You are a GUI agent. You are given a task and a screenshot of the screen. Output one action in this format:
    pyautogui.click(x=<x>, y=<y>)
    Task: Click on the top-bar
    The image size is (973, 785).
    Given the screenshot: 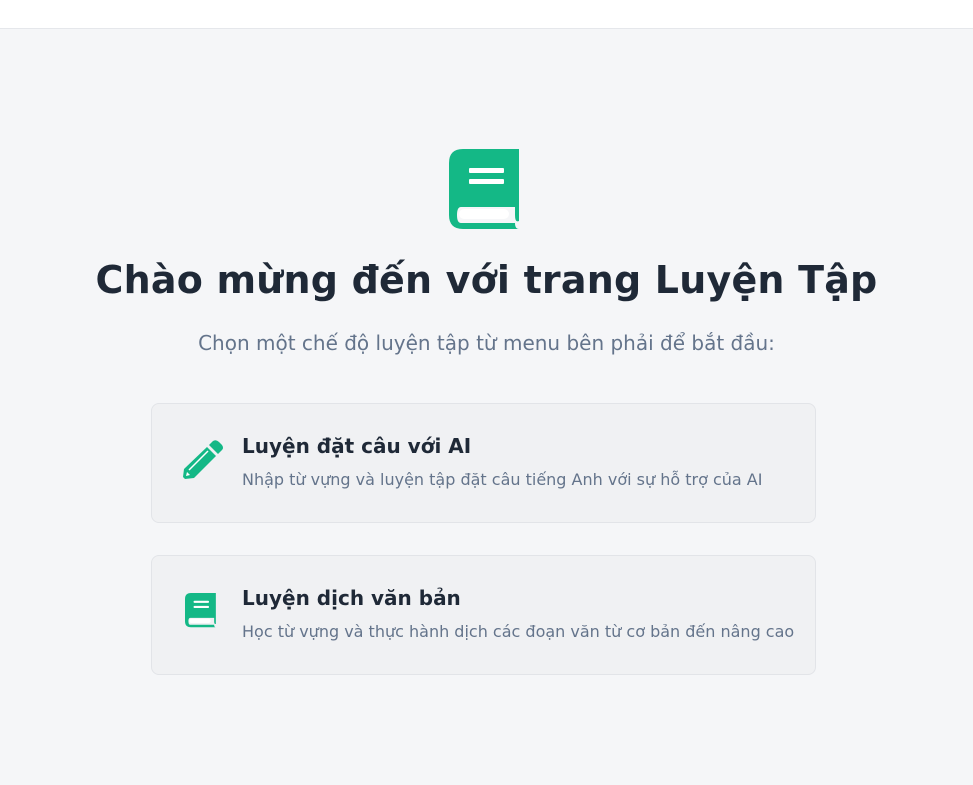 What is the action you would take?
    pyautogui.click(x=486, y=14)
    